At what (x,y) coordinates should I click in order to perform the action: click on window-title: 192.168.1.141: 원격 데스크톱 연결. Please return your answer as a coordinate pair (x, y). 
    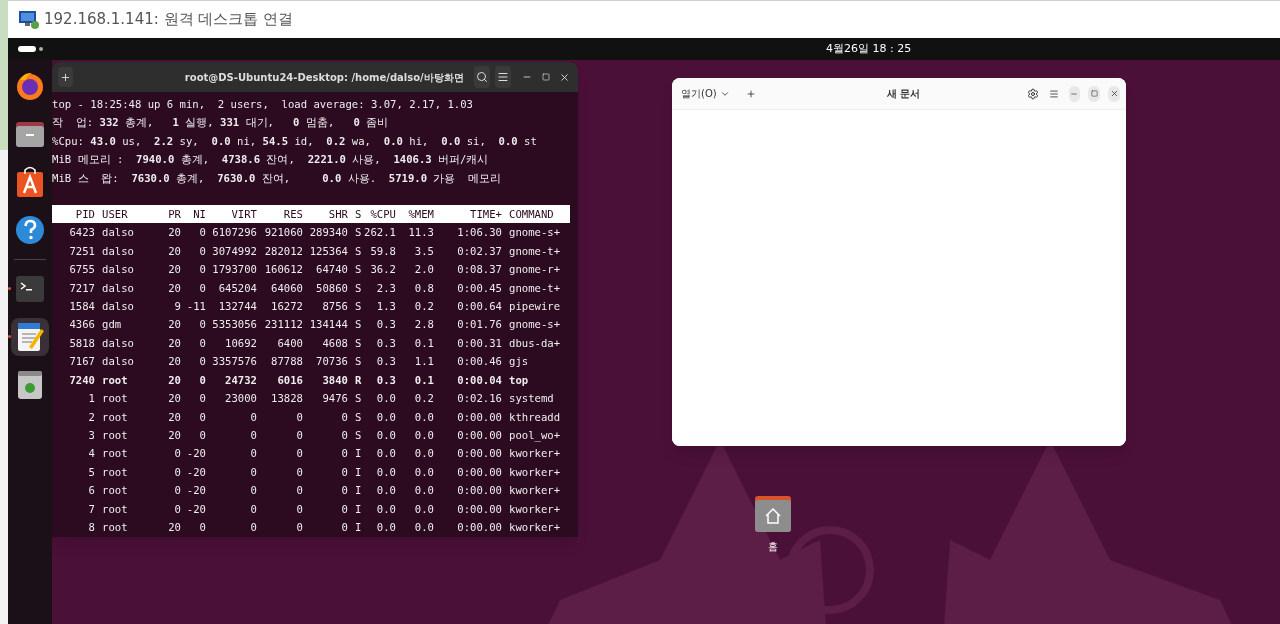
    Looking at the image, I should click on (169, 20).